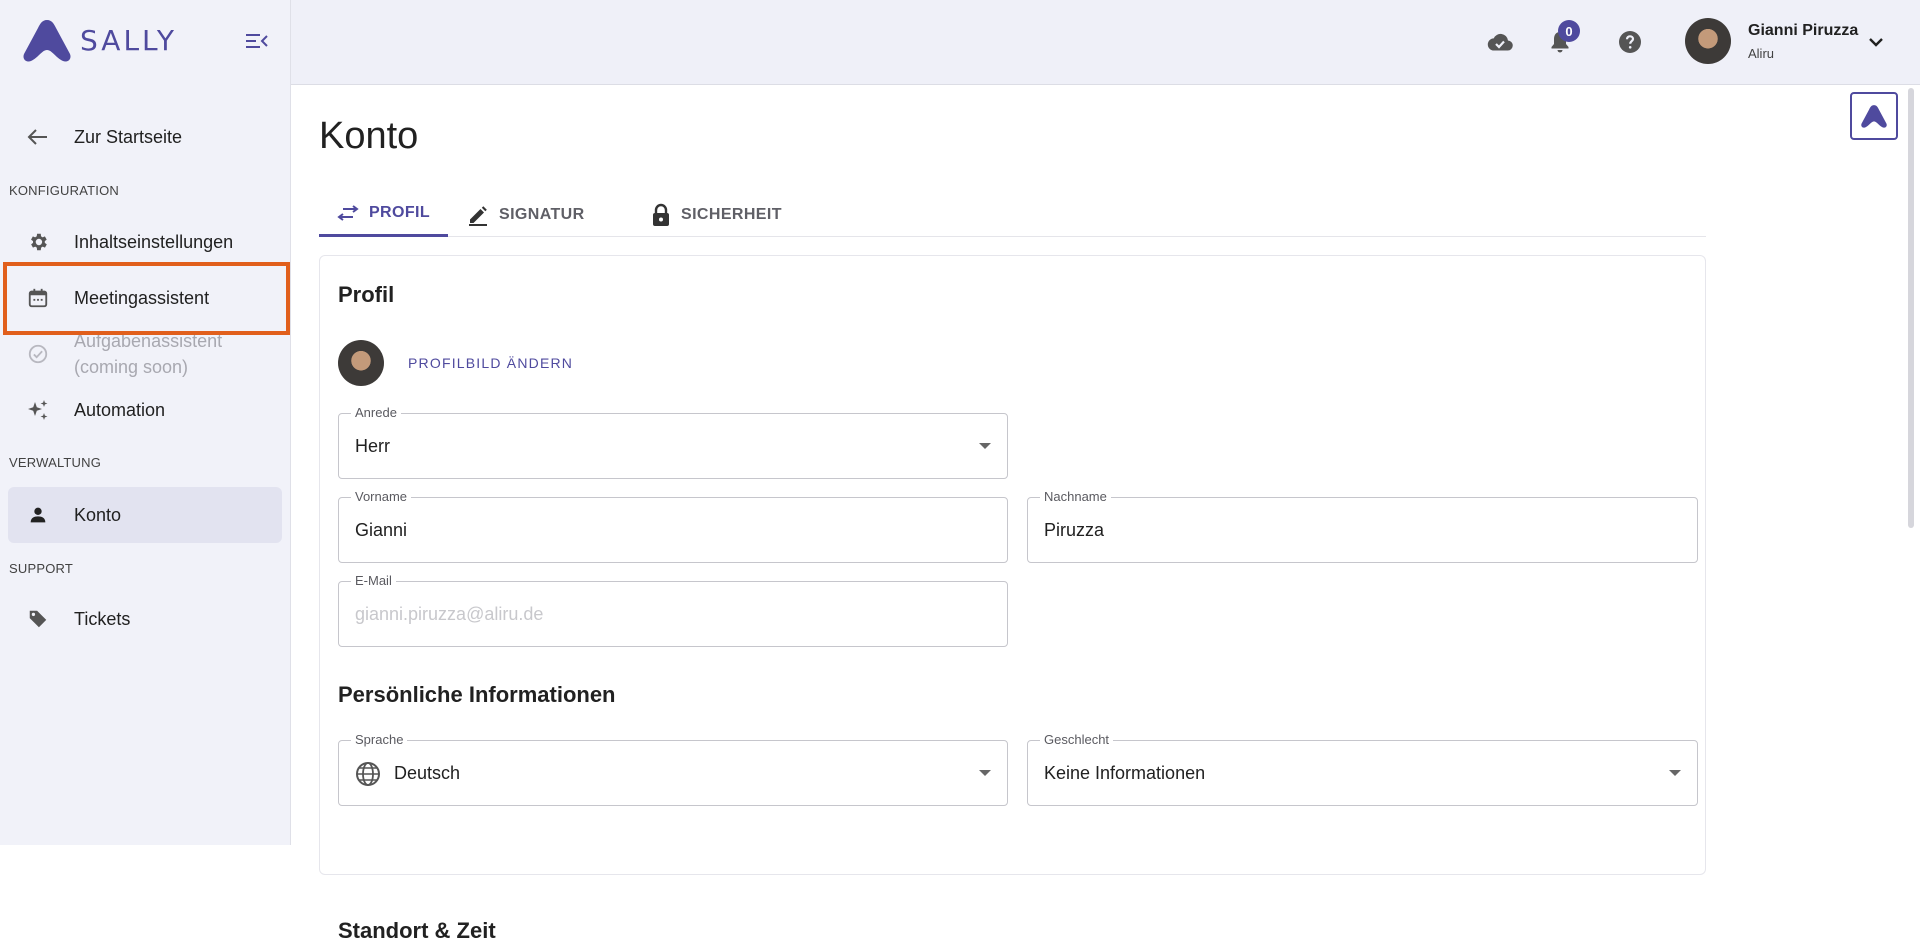 The image size is (1920, 944). I want to click on swap-arrows-icon, so click(348, 213).